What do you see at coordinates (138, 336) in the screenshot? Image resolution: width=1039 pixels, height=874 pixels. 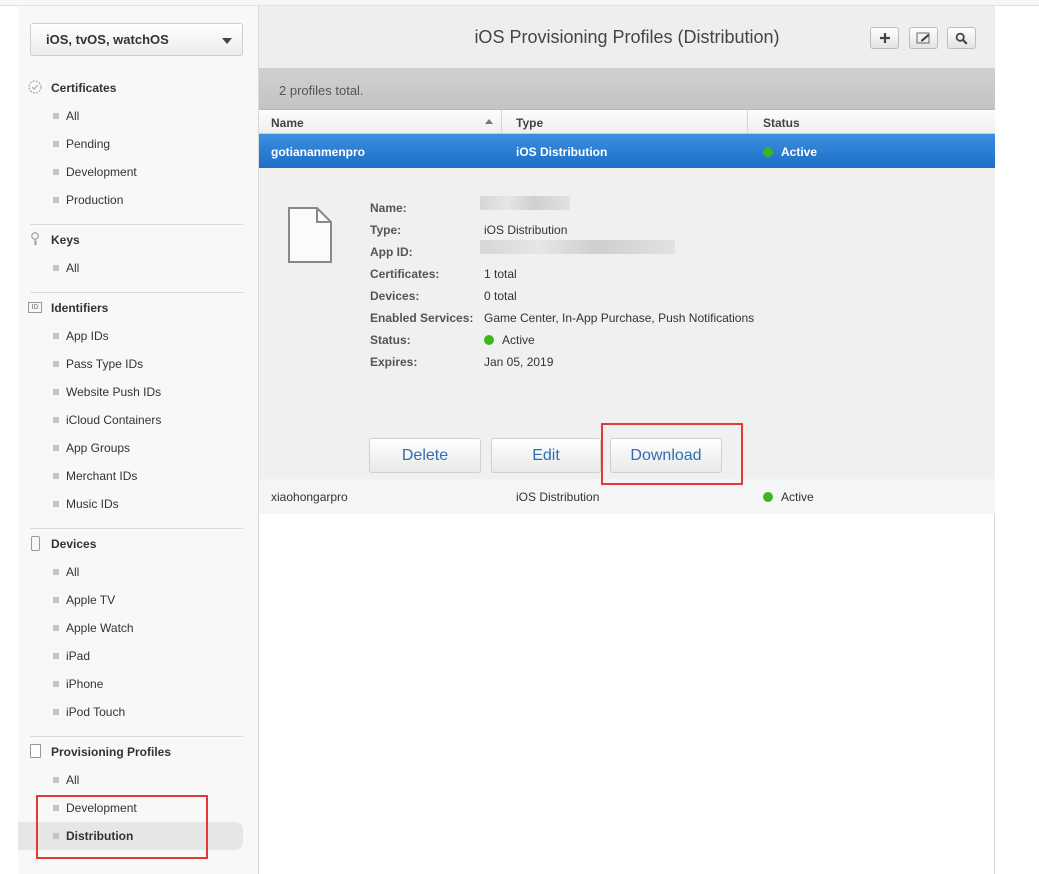 I see `sidebar-item-app-ids: App IDs` at bounding box center [138, 336].